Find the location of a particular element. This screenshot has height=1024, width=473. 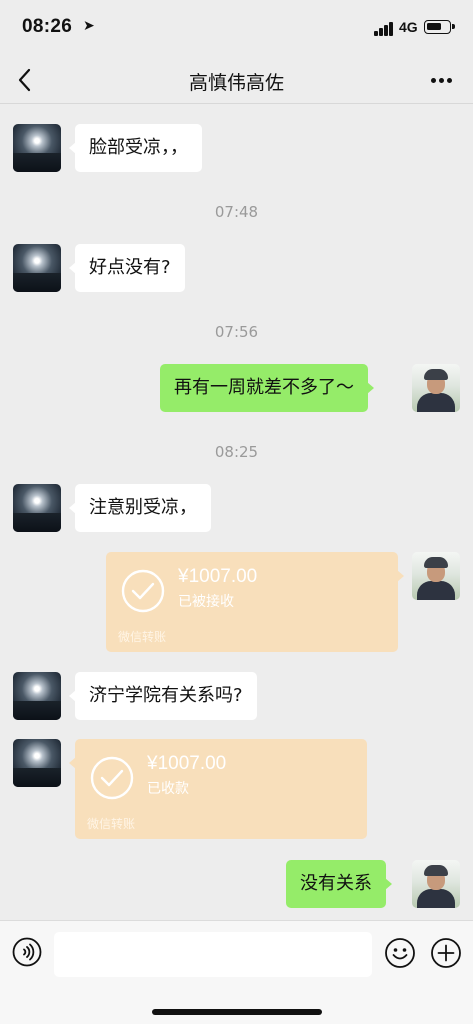

message-sent: 再有一周就差不多了～ is located at coordinates (267, 388).